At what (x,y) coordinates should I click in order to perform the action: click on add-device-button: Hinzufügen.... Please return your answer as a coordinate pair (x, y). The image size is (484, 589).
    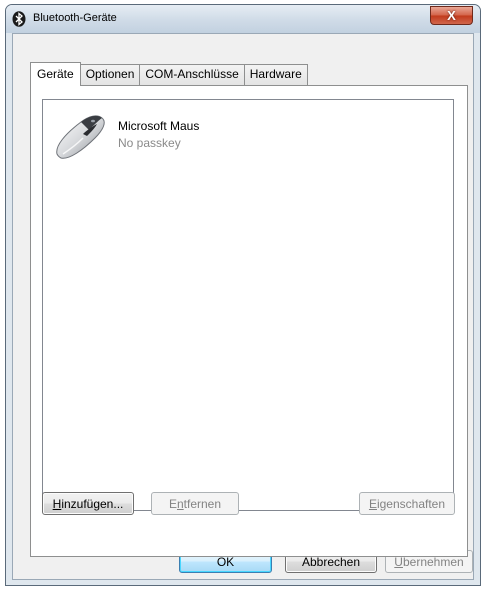
    Looking at the image, I should click on (88, 503).